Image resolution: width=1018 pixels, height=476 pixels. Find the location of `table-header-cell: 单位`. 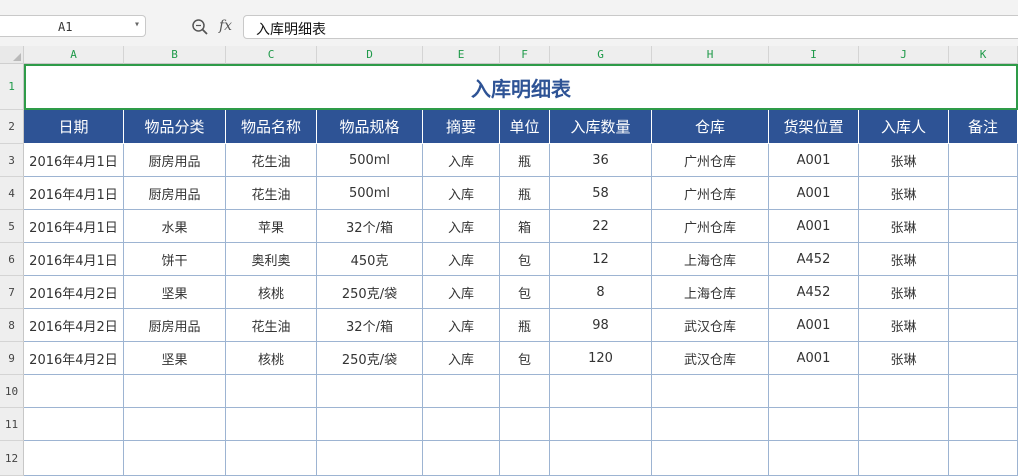

table-header-cell: 单位 is located at coordinates (525, 127).